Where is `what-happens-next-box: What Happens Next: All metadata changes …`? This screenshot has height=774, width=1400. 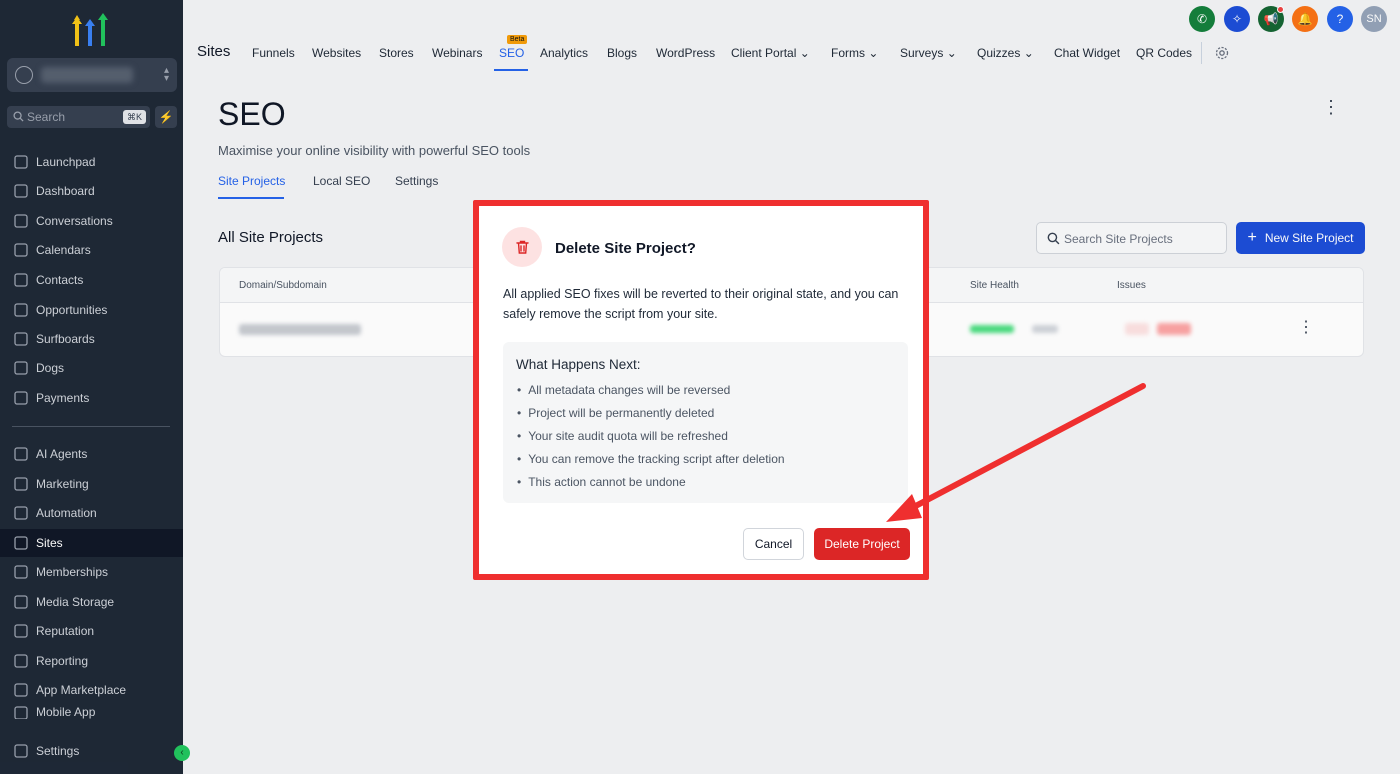 what-happens-next-box: What Happens Next: All metadata changes … is located at coordinates (705, 422).